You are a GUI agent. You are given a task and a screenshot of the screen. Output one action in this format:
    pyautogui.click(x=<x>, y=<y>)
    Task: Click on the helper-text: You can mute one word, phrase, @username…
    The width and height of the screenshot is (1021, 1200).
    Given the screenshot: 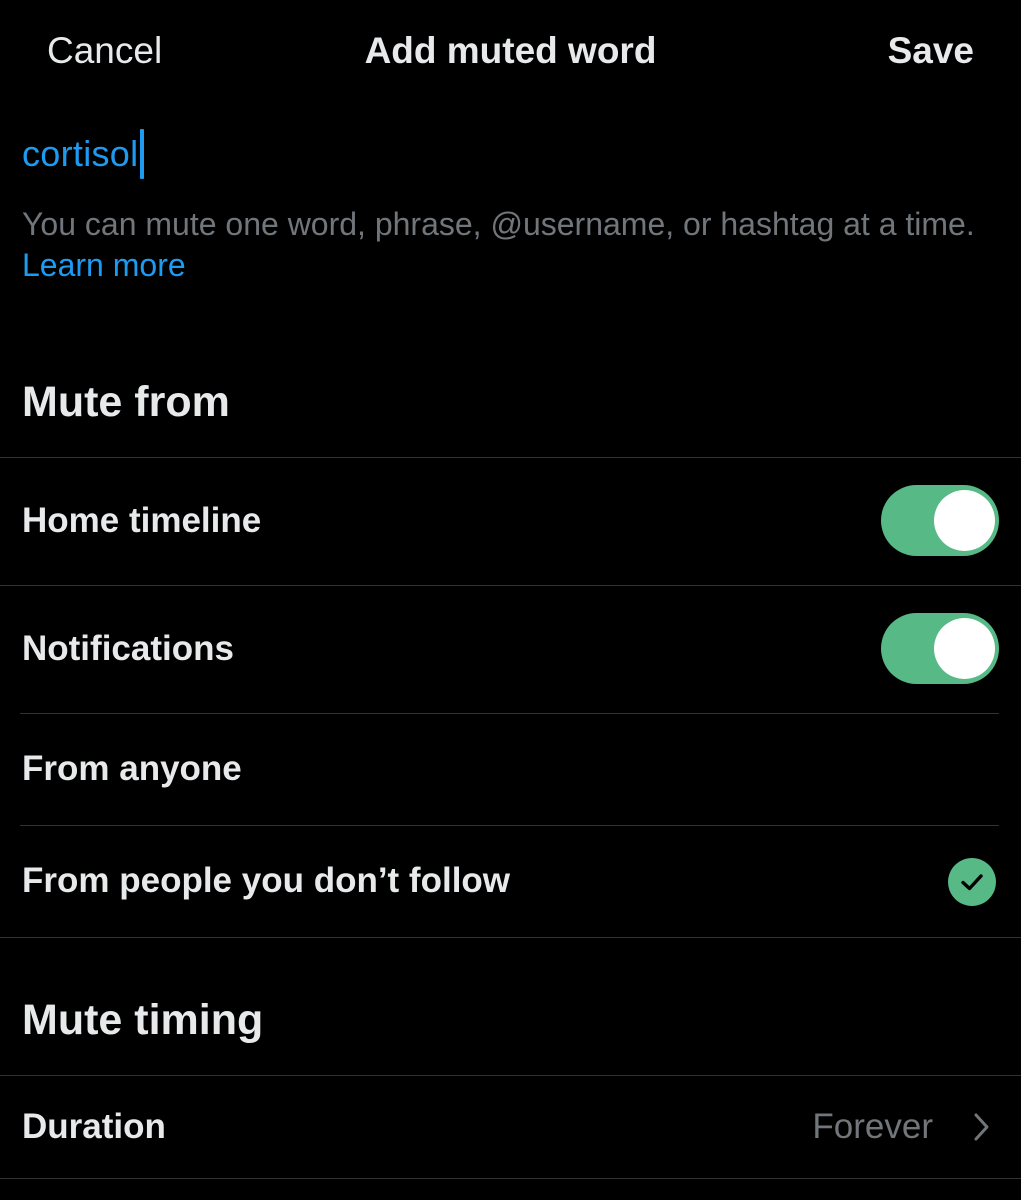 What is the action you would take?
    pyautogui.click(x=502, y=245)
    